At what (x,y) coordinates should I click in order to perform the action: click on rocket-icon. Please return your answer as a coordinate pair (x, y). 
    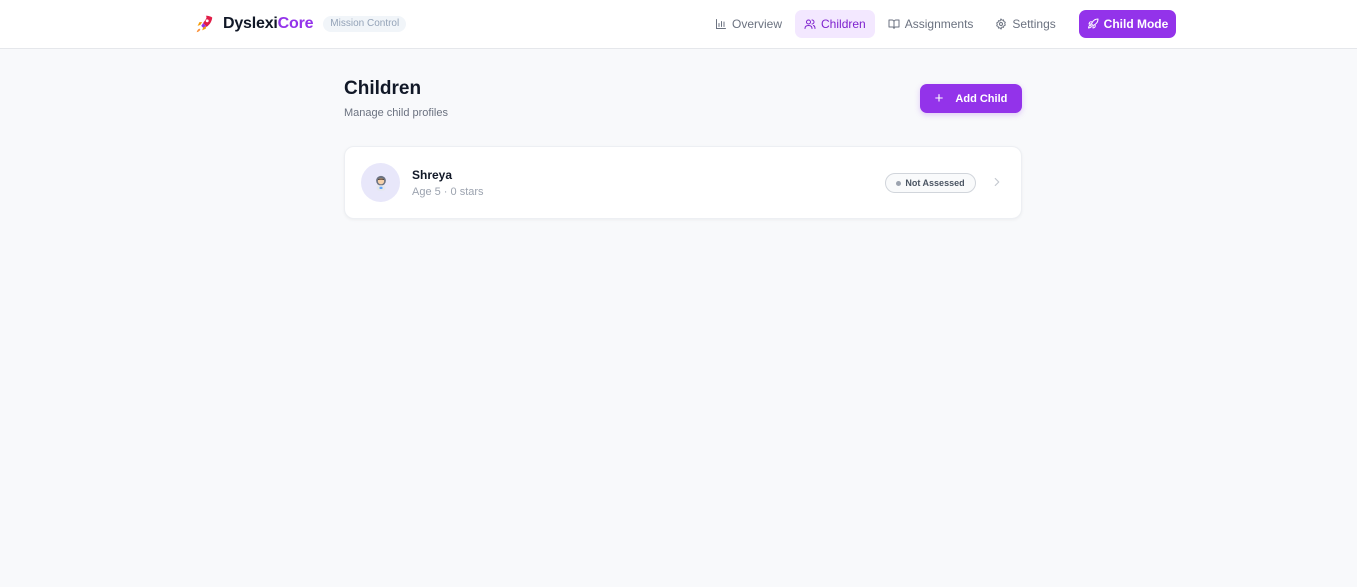
    Looking at the image, I should click on (204, 24).